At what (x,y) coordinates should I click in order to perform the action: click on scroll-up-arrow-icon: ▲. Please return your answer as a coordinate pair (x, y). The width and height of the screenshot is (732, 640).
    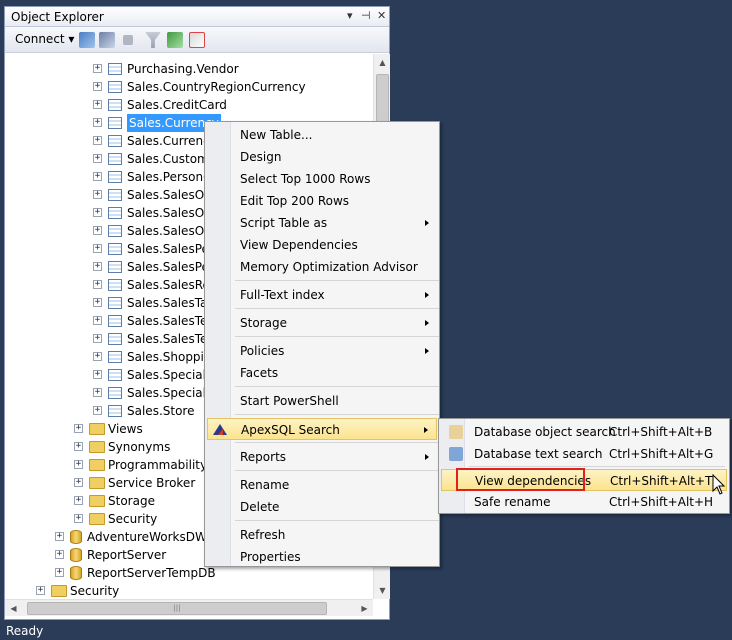
    Looking at the image, I should click on (382, 62).